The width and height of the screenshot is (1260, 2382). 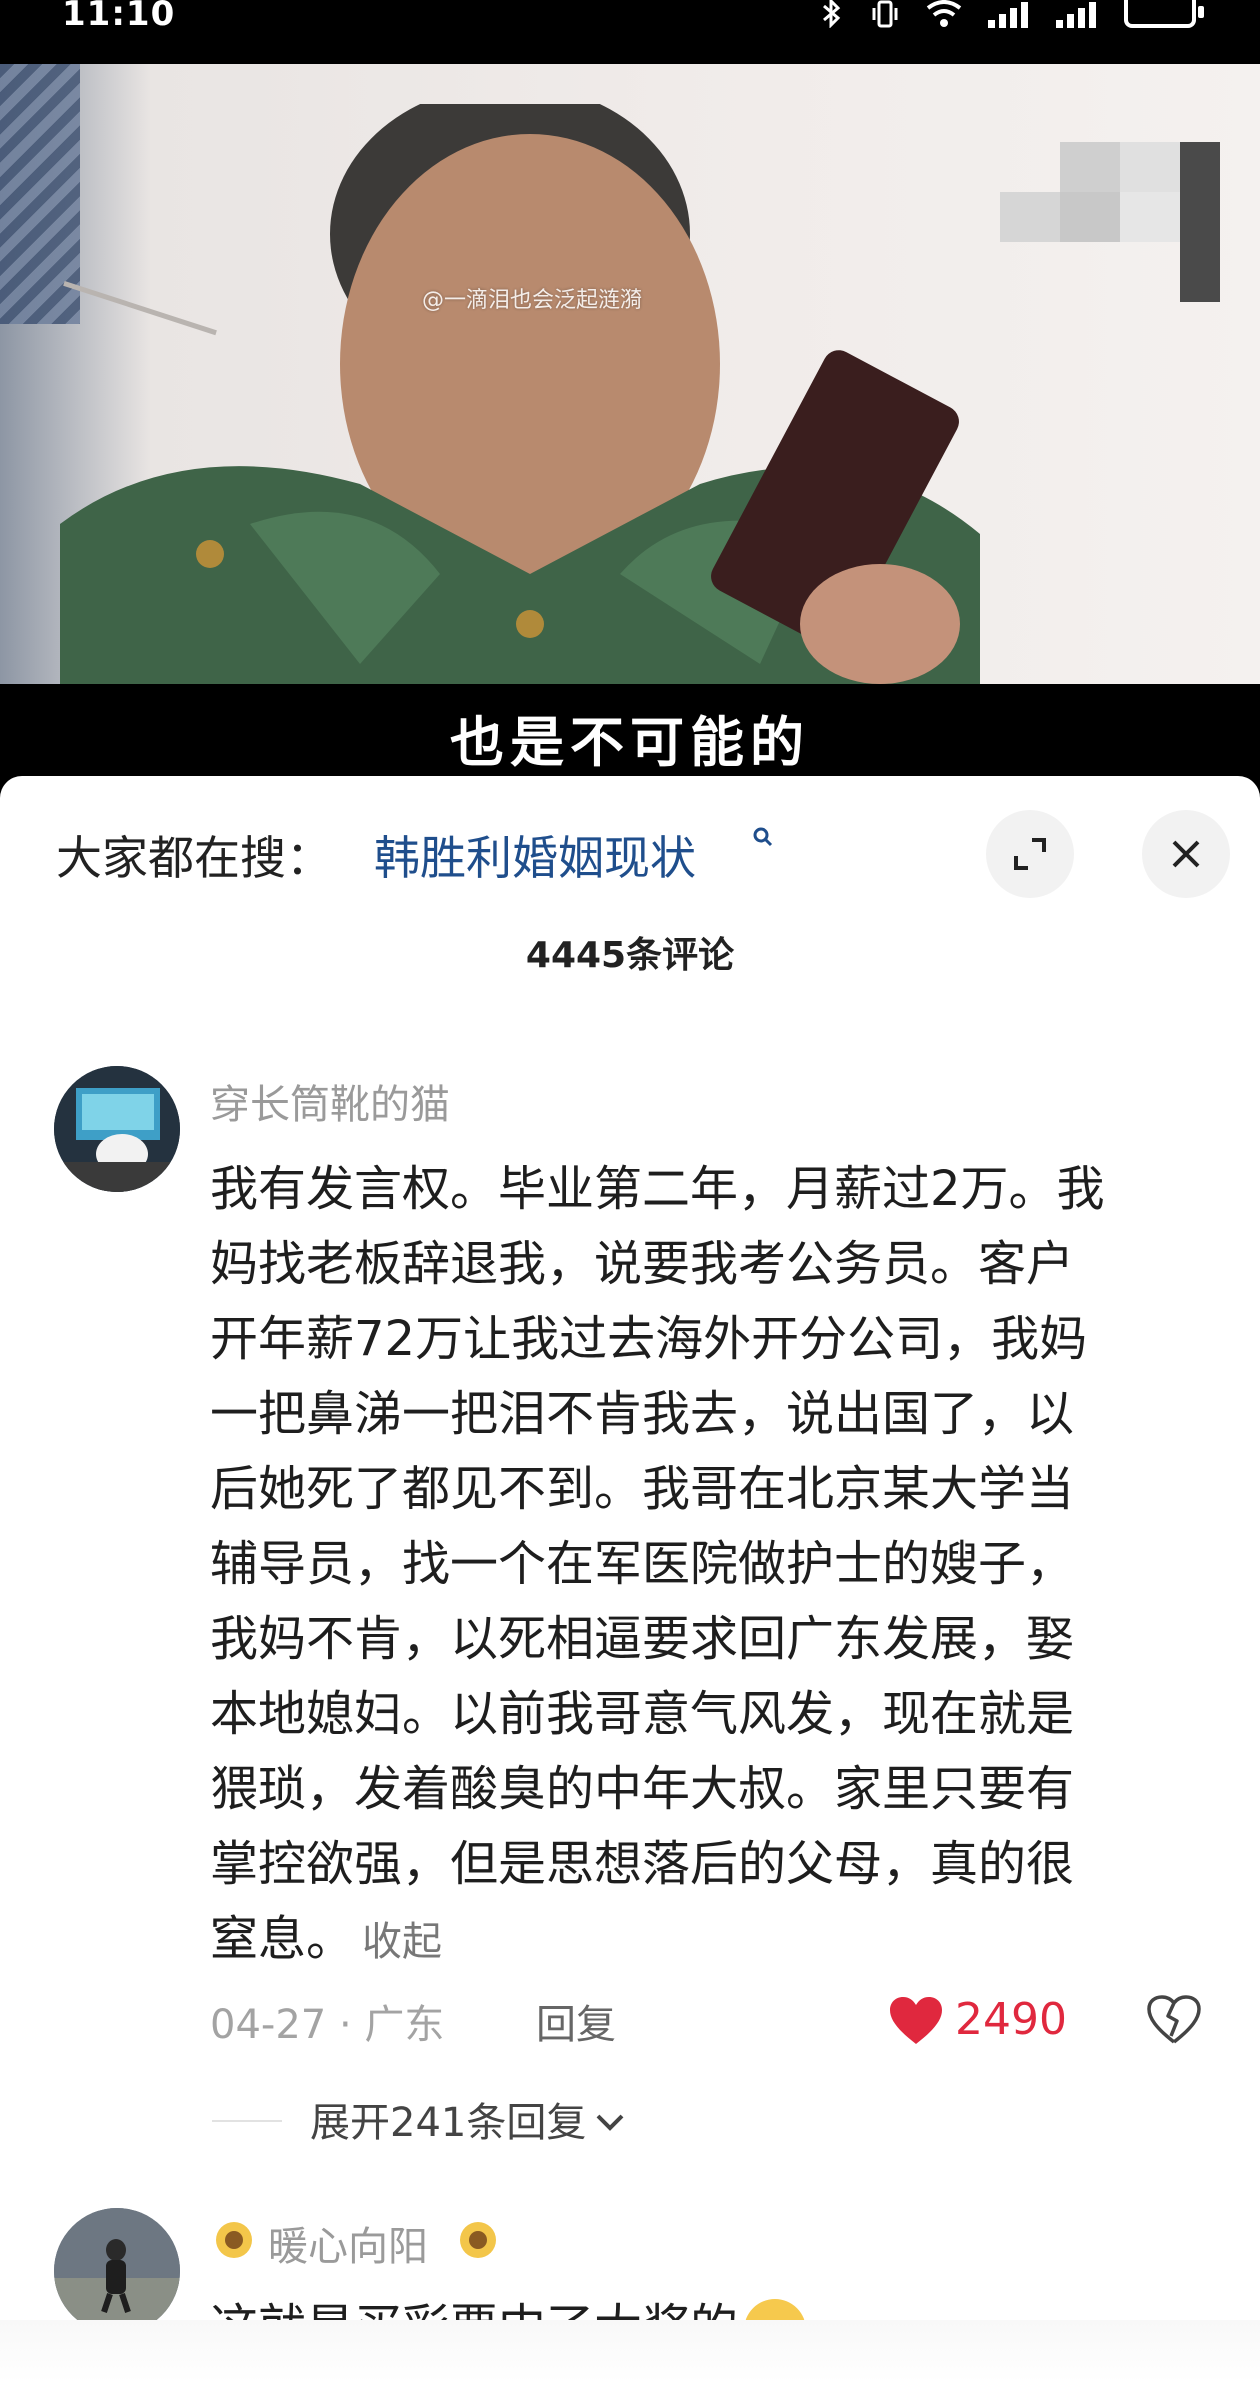 What do you see at coordinates (610, 2122) in the screenshot?
I see `chevron-down-icon` at bounding box center [610, 2122].